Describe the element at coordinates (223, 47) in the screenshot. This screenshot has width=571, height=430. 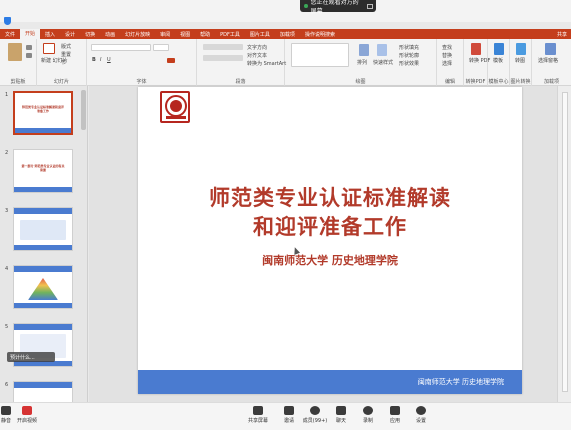
I see `list-buttons-icon` at that location.